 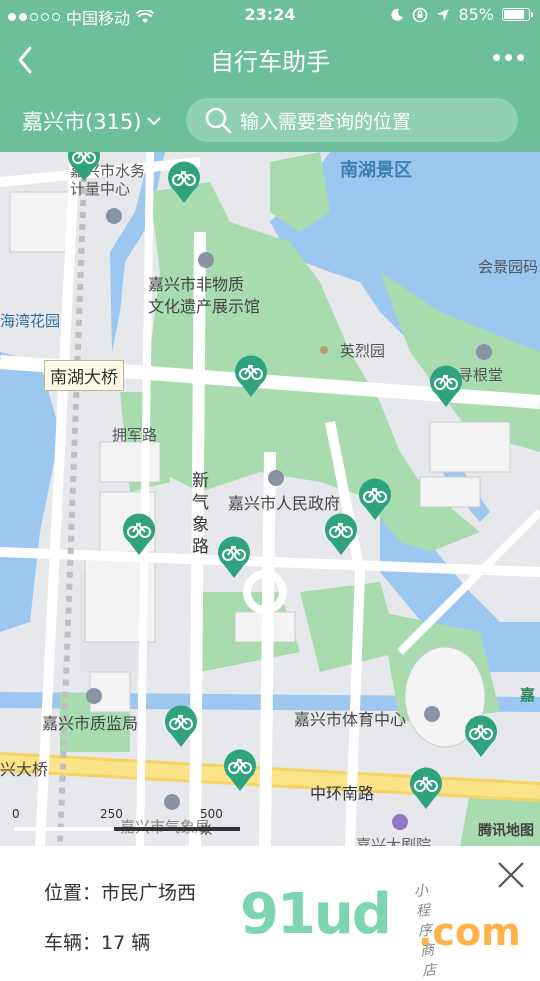 I want to click on battery-percent: 85%, so click(x=476, y=14).